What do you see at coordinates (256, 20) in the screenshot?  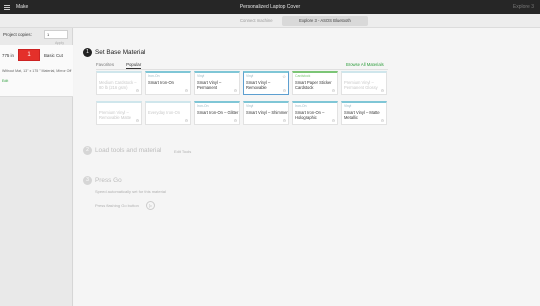 I see `connect-machine-link: Connect machine` at bounding box center [256, 20].